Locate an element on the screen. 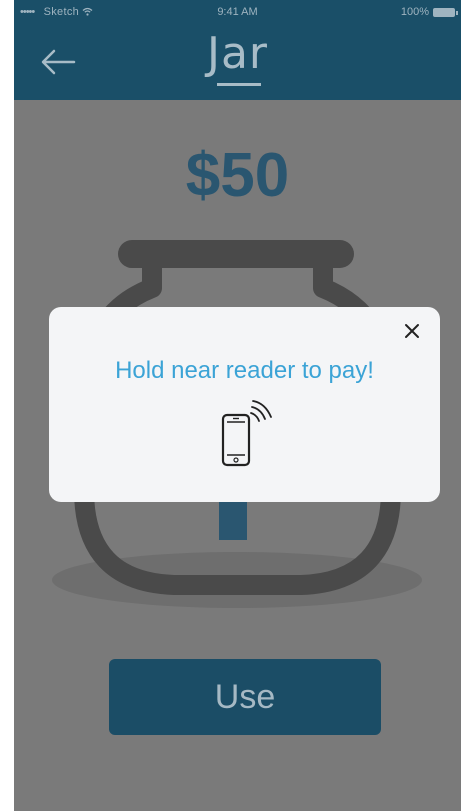 The height and width of the screenshot is (811, 475). status-bar: ••••• Sketch 9:41 AM 100% is located at coordinates (237, 13).